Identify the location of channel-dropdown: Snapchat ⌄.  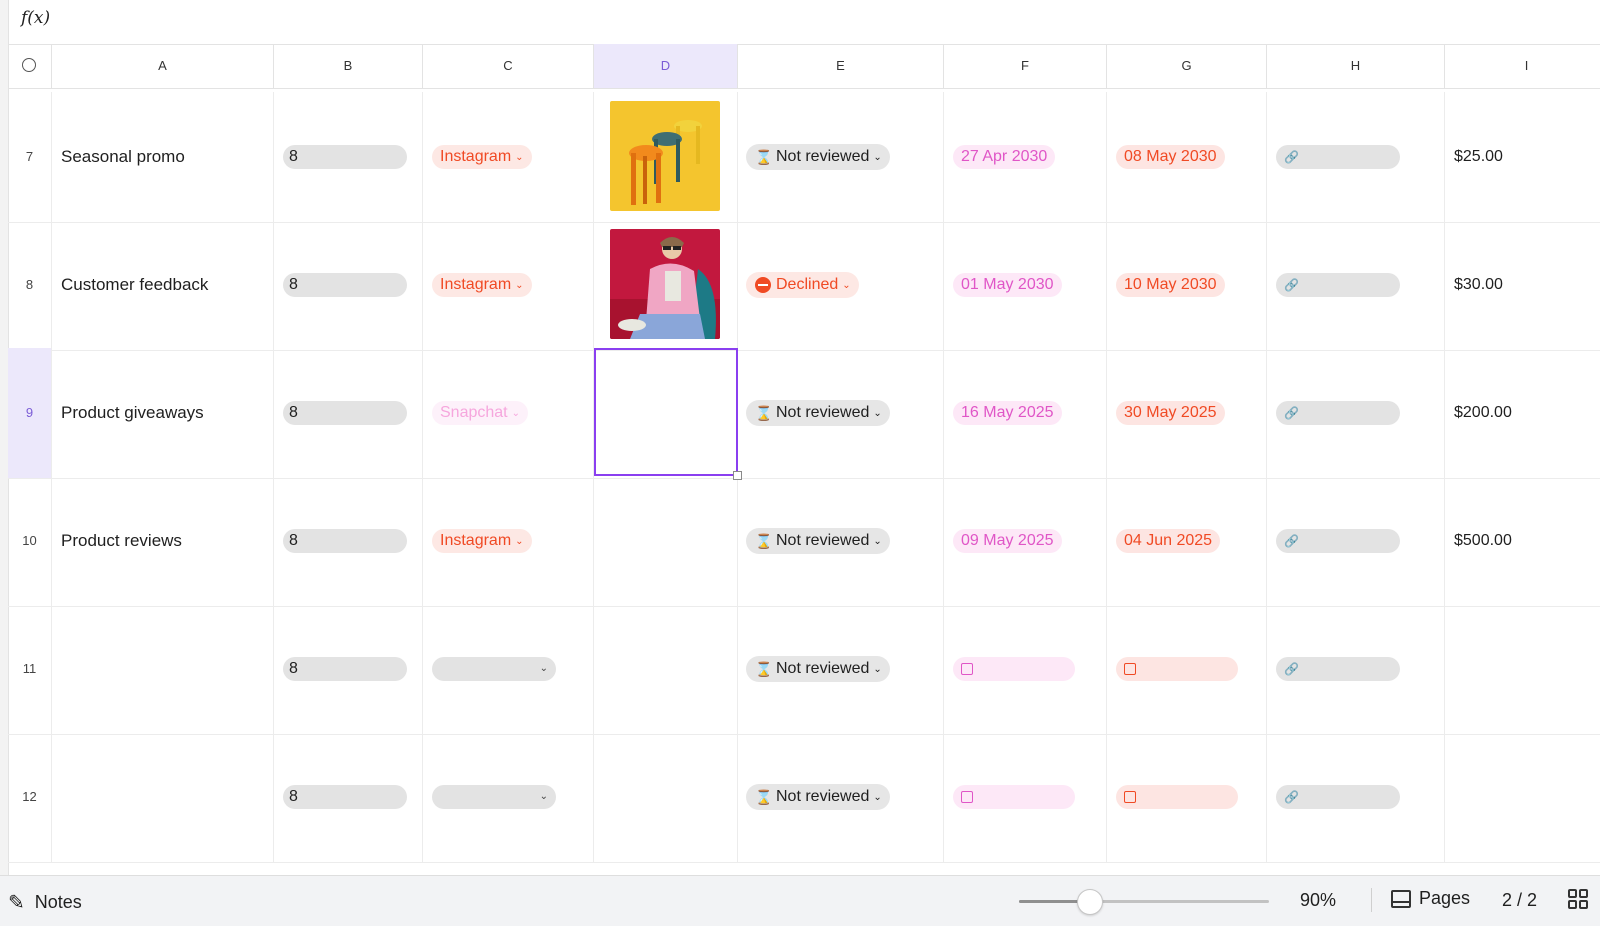
(480, 413).